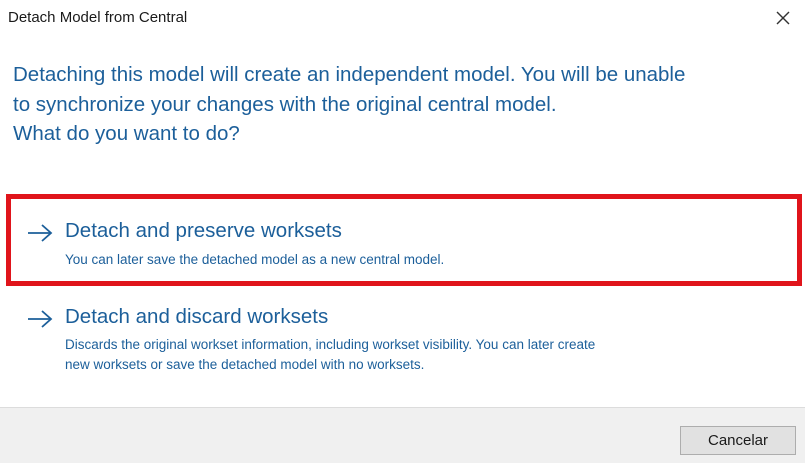 This screenshot has height=463, width=805. I want to click on window-title: Detach Model from Central, so click(98, 17).